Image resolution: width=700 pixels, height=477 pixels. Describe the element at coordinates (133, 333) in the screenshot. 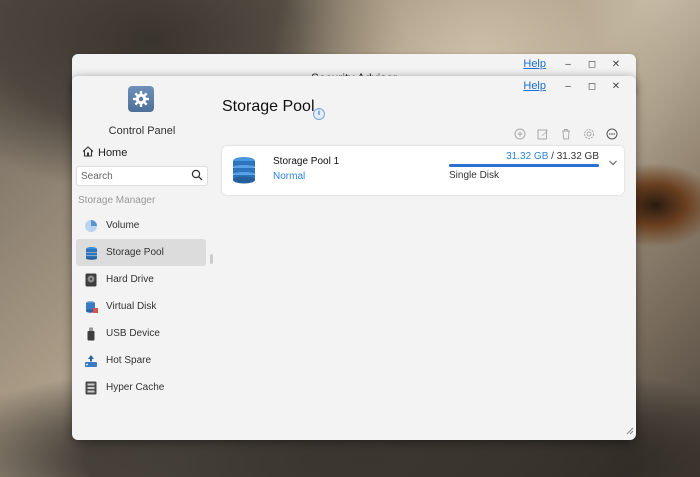

I see `sidebar-item-label: USB Device` at that location.